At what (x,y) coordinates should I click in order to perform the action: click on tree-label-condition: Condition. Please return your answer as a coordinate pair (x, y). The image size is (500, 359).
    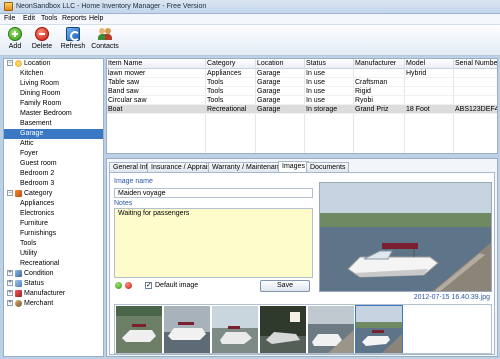
    Looking at the image, I should click on (39, 273).